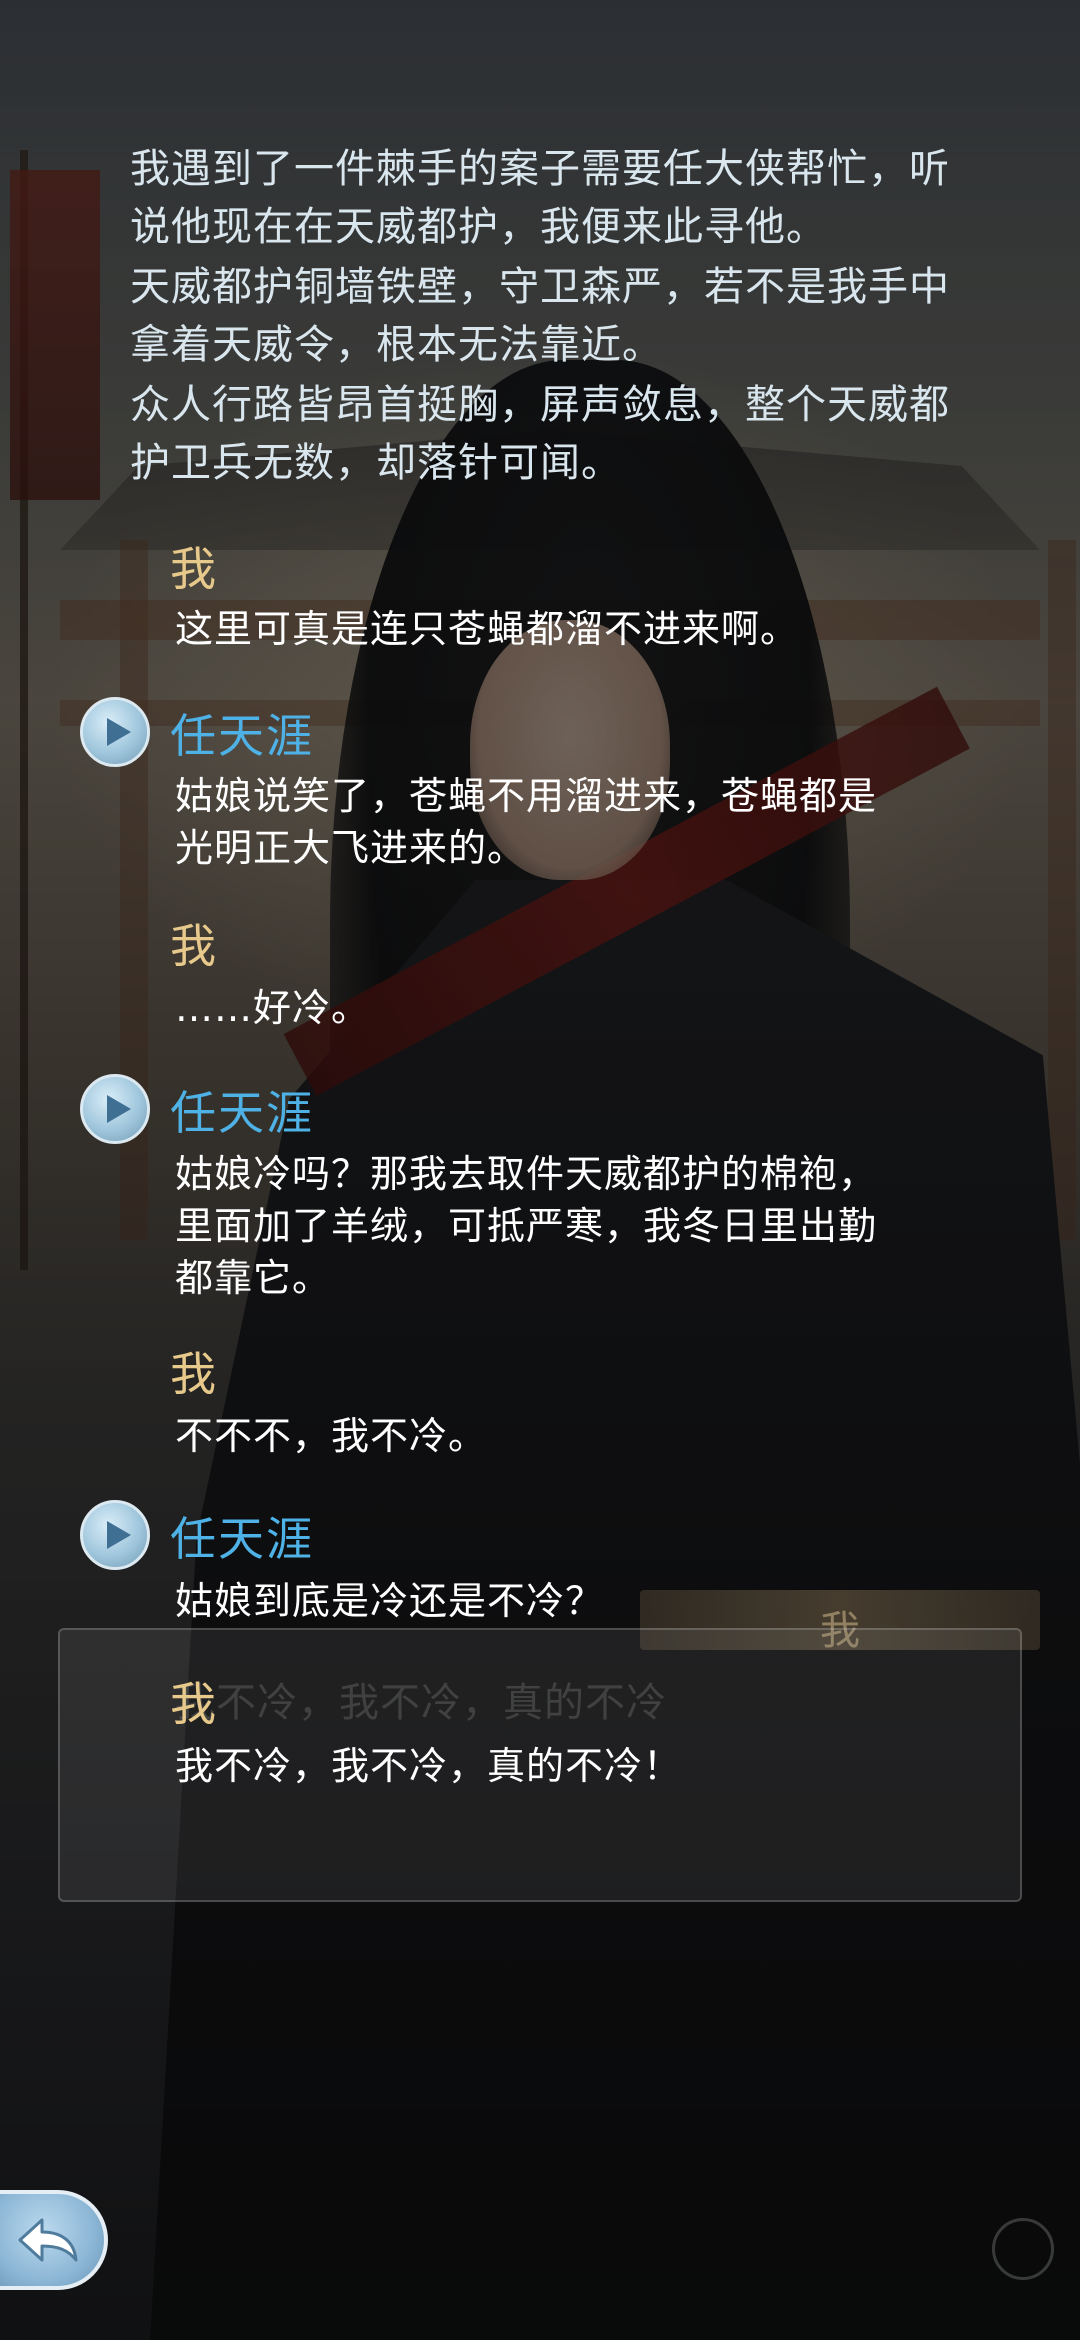 This screenshot has width=1080, height=2340. I want to click on narration-paragraph: 众人行路皆昂首挺胸，屏声敛息，整个天威都护卫兵无数，却落针可闻。, so click(540, 434).